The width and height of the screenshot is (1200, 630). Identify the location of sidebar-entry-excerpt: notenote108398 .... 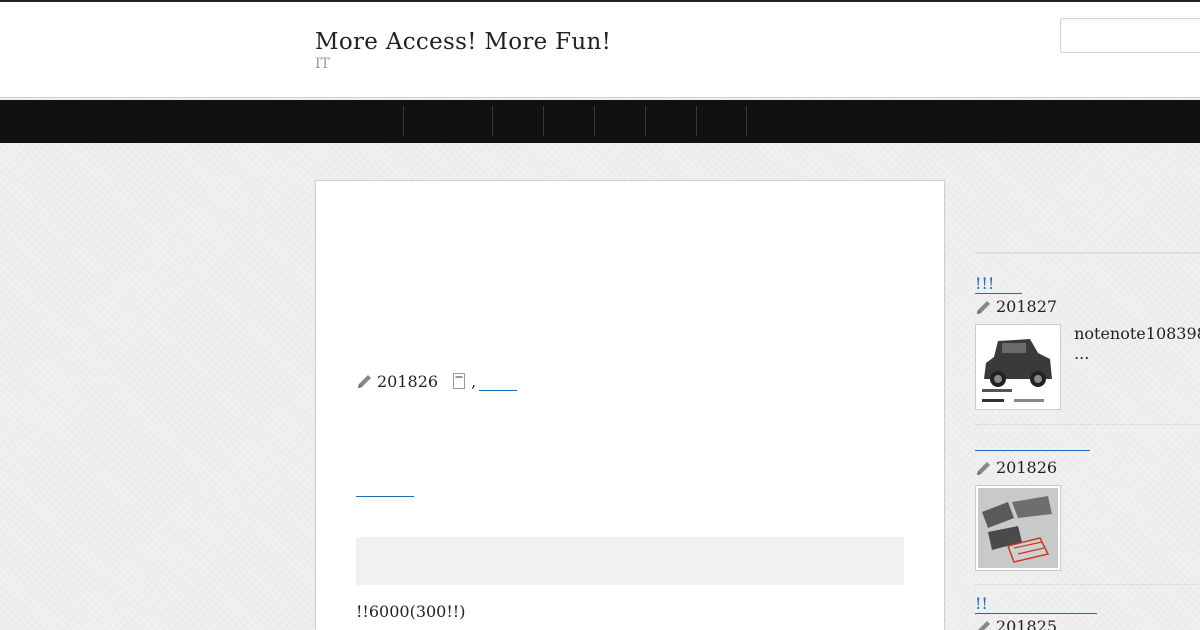
(1137, 344).